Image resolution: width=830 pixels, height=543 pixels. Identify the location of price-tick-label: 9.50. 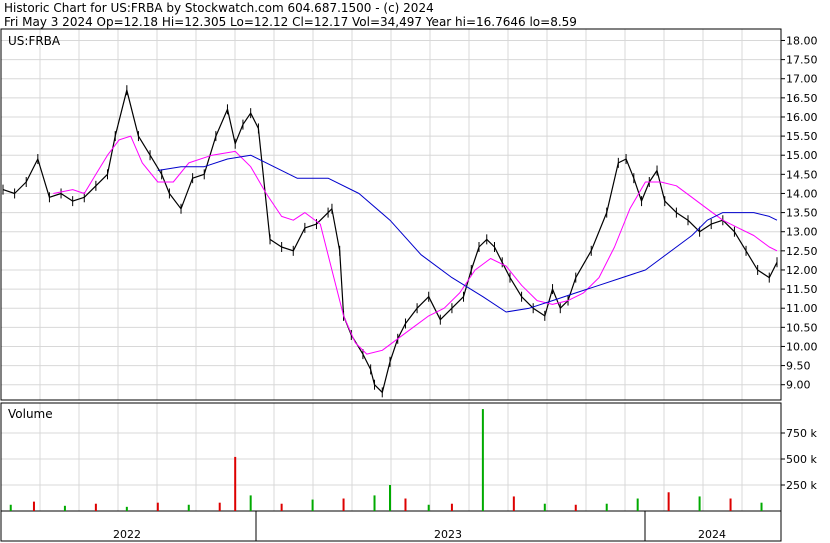
(798, 366).